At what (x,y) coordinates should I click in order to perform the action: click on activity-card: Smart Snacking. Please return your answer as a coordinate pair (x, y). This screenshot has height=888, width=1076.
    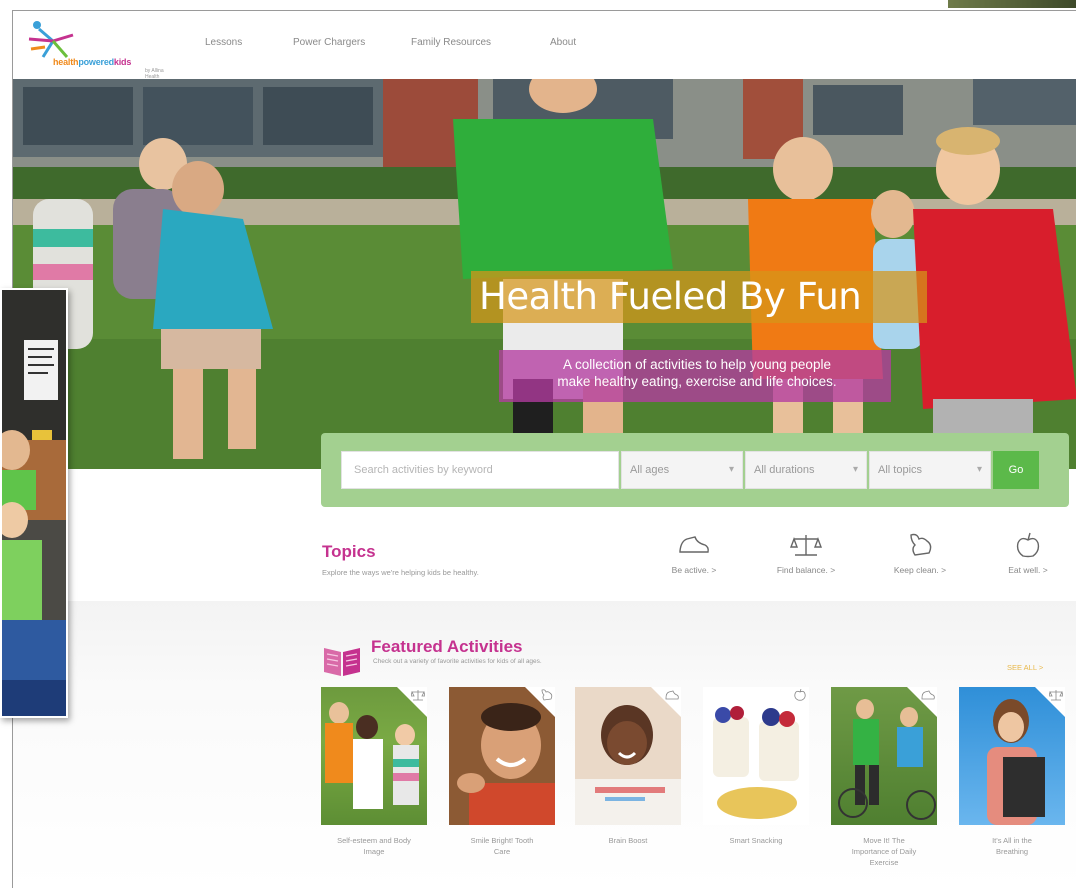
    Looking at the image, I should click on (756, 766).